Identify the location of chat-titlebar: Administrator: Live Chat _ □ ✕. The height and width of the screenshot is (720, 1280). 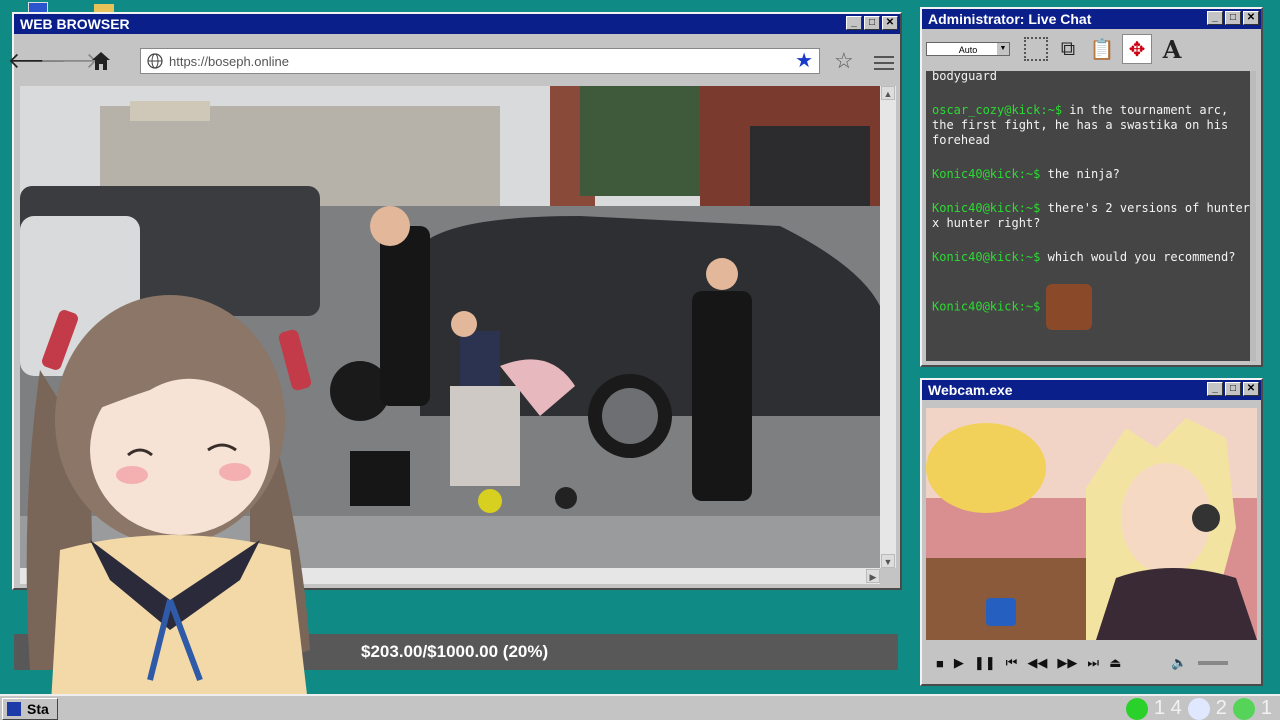
(1091, 19).